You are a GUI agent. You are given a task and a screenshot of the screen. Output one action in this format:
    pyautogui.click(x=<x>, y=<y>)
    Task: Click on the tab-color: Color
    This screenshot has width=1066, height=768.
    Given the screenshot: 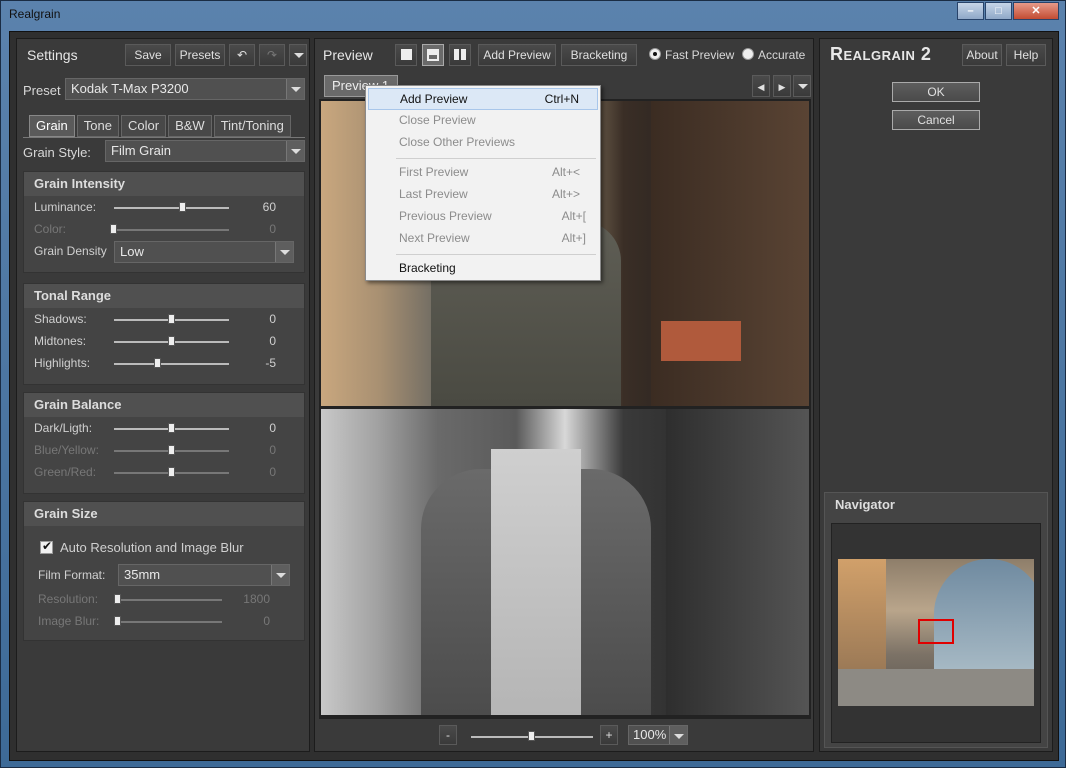 What is the action you would take?
    pyautogui.click(x=144, y=126)
    